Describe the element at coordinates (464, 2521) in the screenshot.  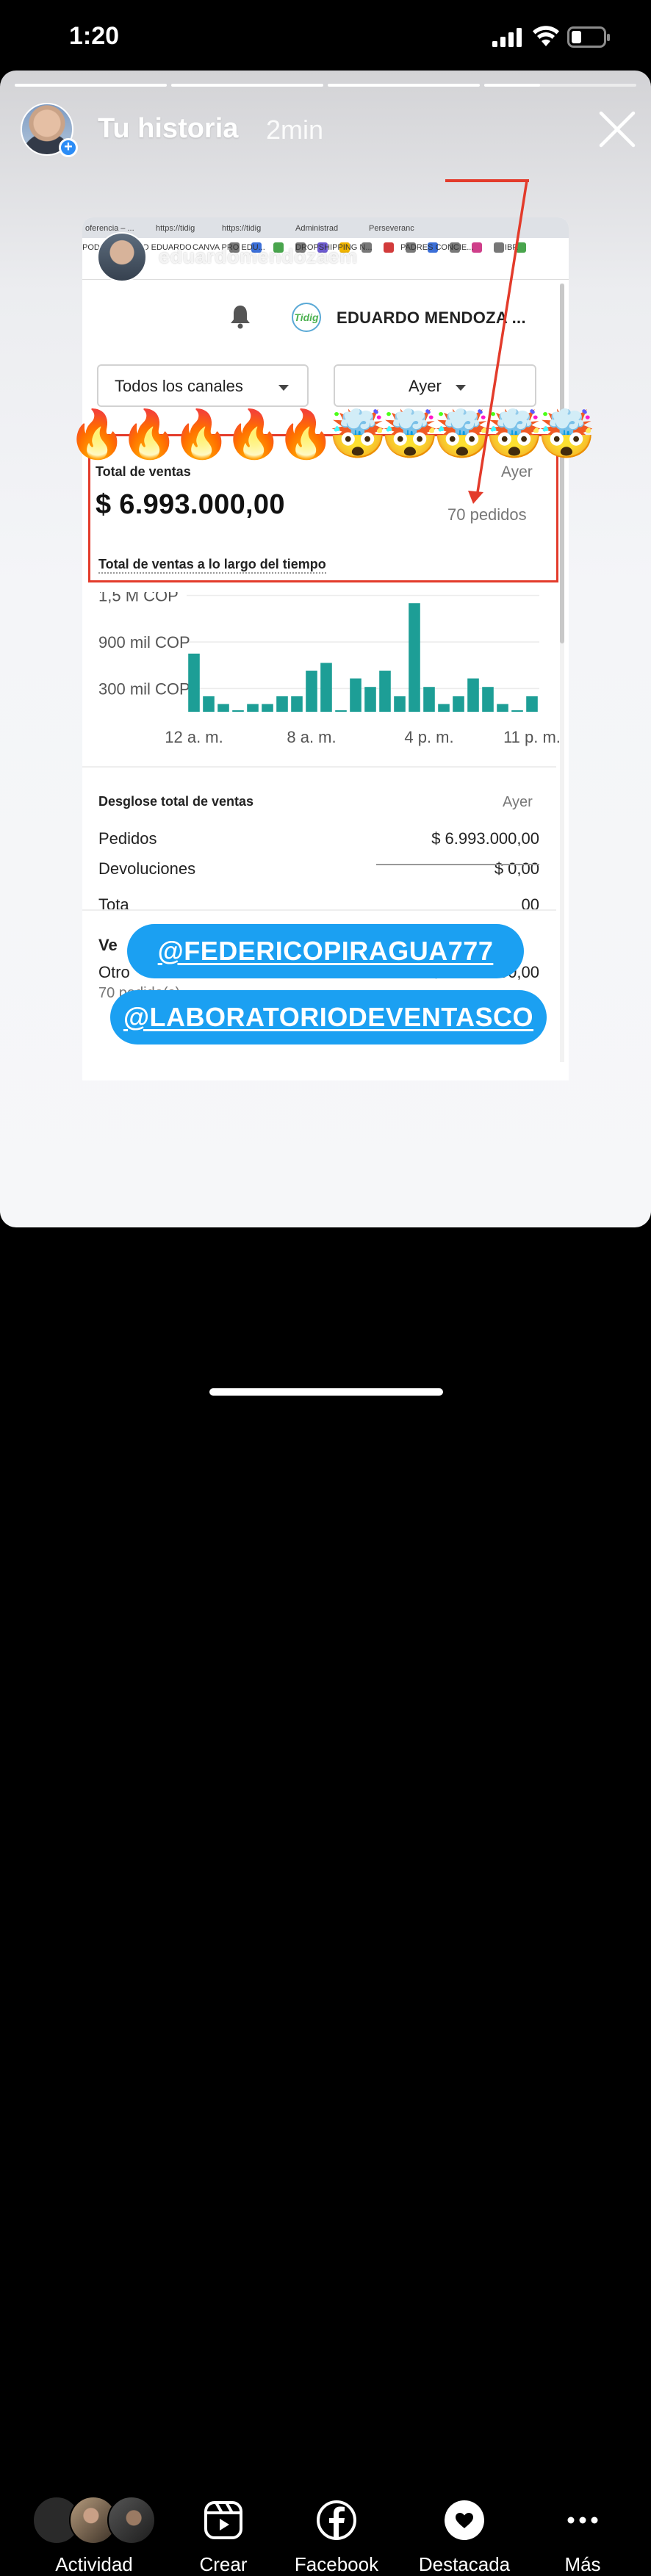
I see `heart-icon` at that location.